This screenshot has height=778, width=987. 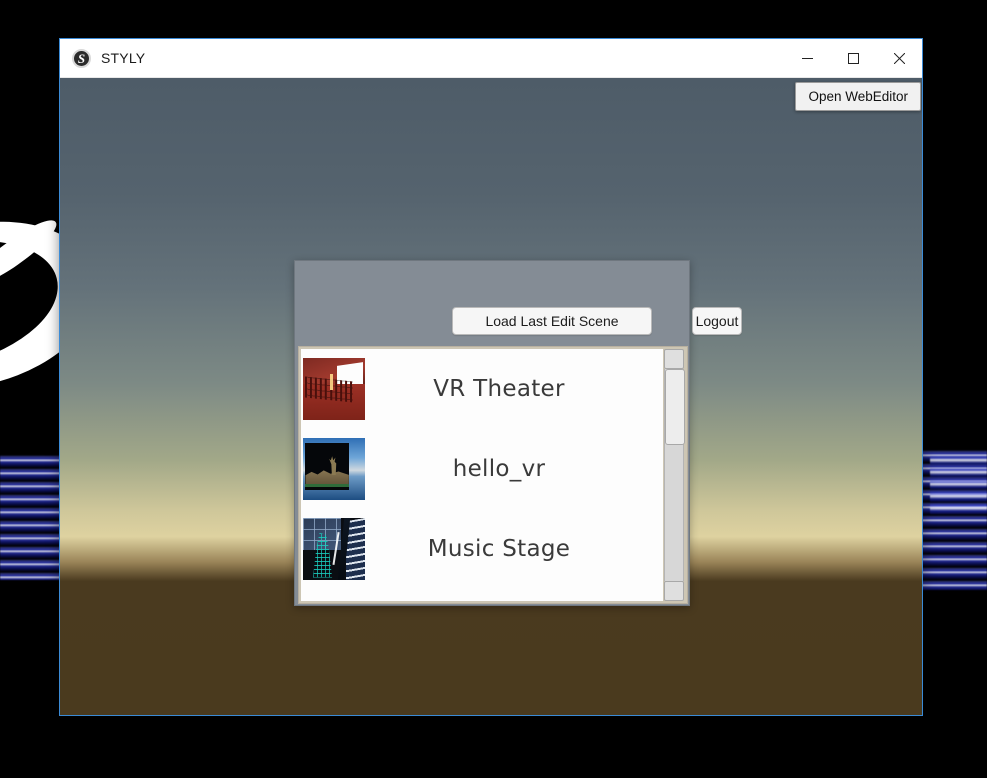 I want to click on window-controls, so click(x=853, y=58).